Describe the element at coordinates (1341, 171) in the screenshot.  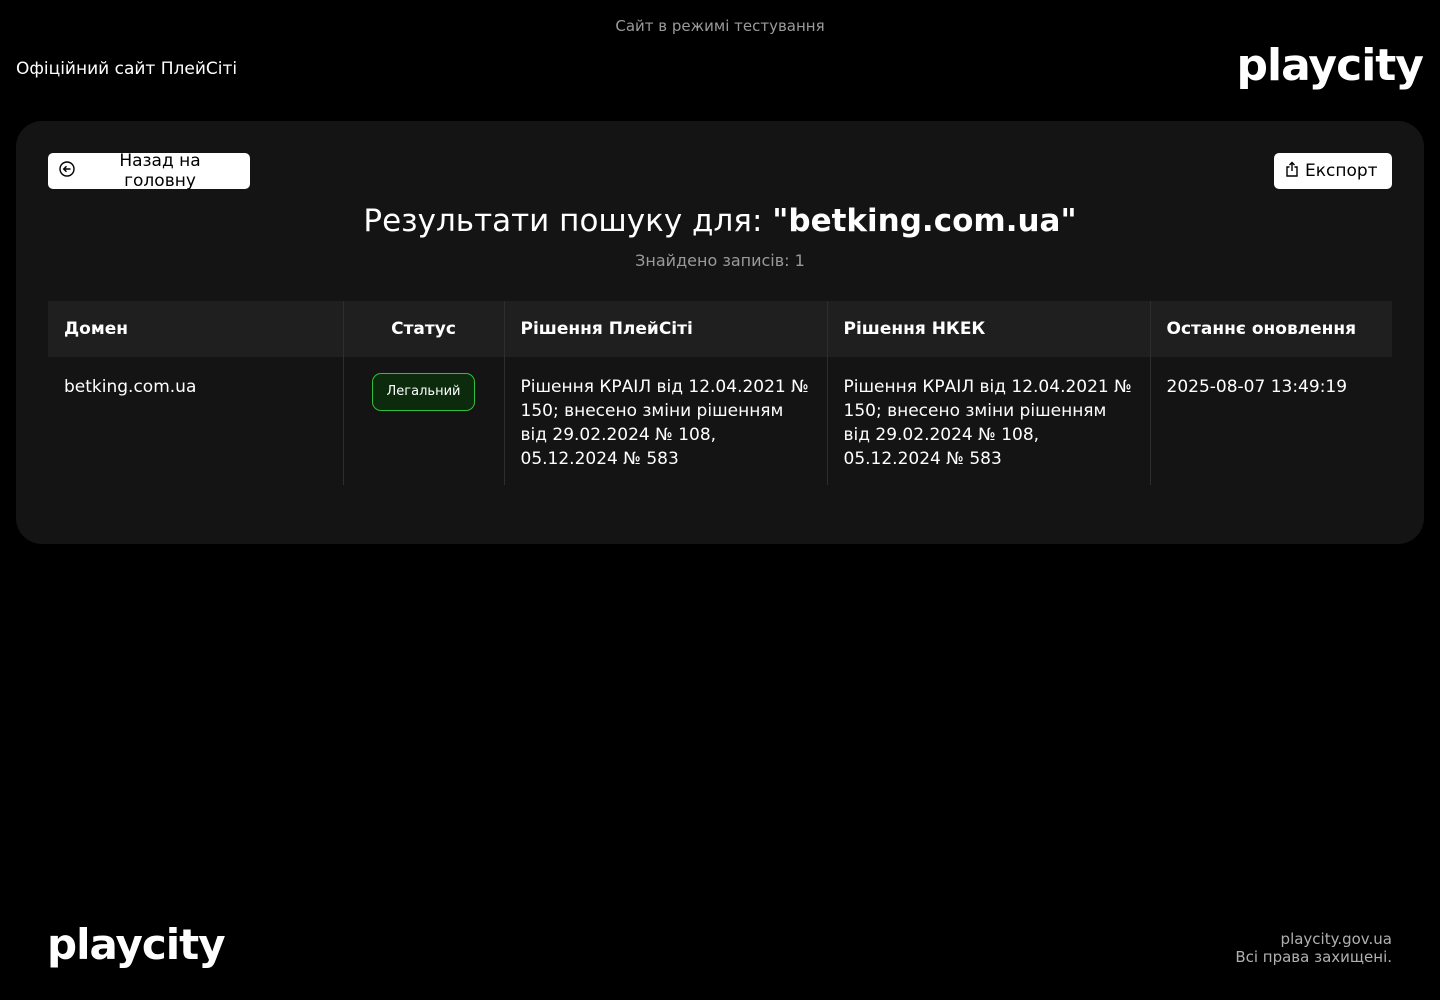
I see `export-button-label: Експорт` at that location.